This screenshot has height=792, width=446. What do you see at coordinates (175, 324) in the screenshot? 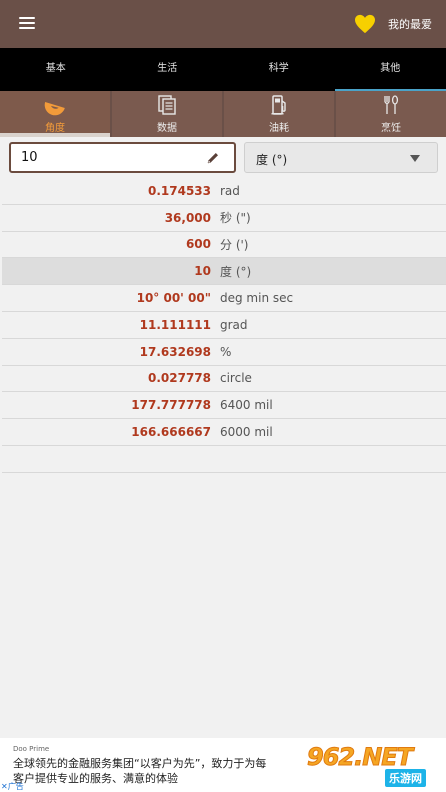
I see `result-value: 11.111111` at bounding box center [175, 324].